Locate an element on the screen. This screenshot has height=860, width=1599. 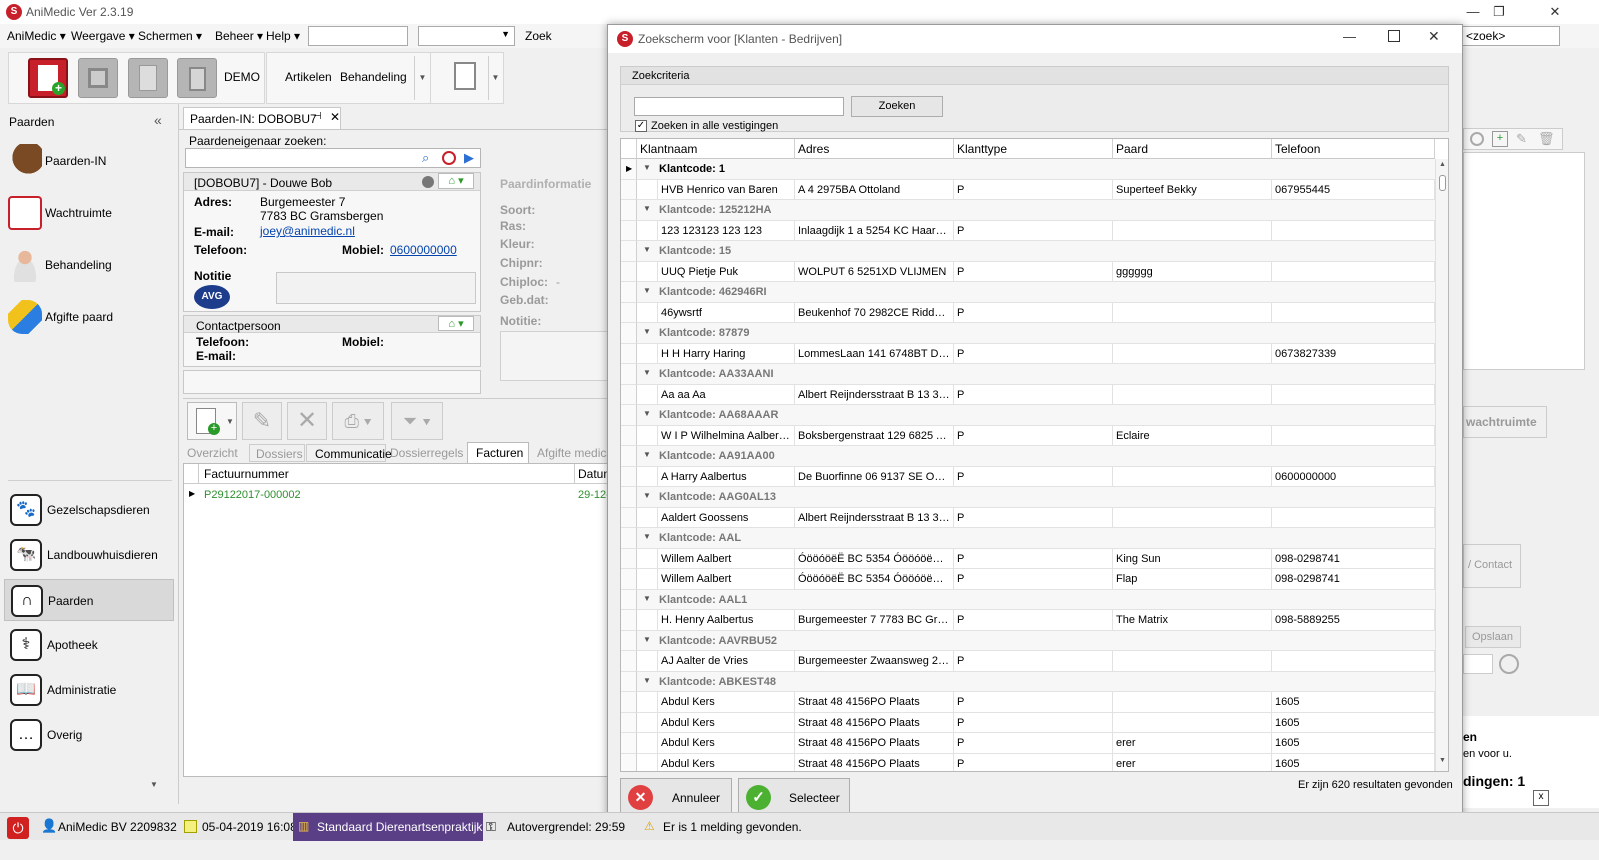
cell-telefoon: 0600000000 is located at coordinates (1353, 476).